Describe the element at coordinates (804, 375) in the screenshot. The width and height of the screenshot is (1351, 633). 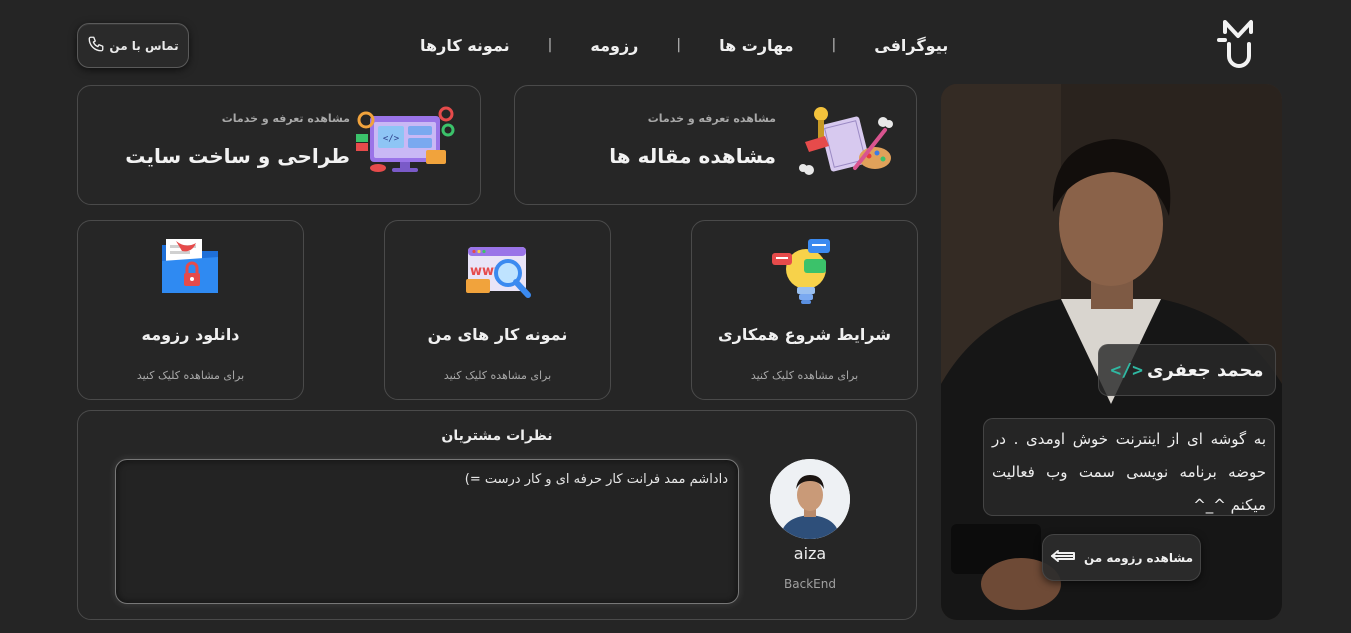
I see `cooperation-card-subtitle: برای مشاهده کلیک کنید` at that location.